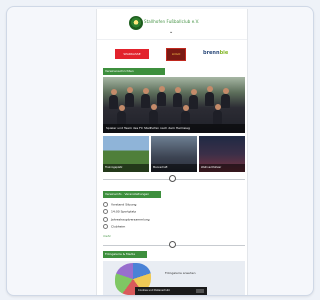  What do you see at coordinates (222, 154) in the screenshot?
I see `thumbnail-card: Weihnachtsfeier` at bounding box center [222, 154].